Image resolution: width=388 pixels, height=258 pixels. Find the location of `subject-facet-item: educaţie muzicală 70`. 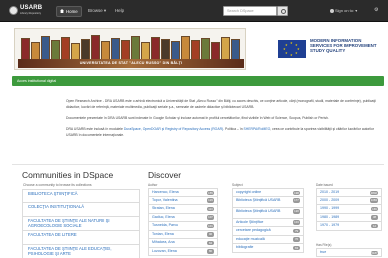

subject-facet-item: educaţie muzicală 70 is located at coordinates (268, 239).